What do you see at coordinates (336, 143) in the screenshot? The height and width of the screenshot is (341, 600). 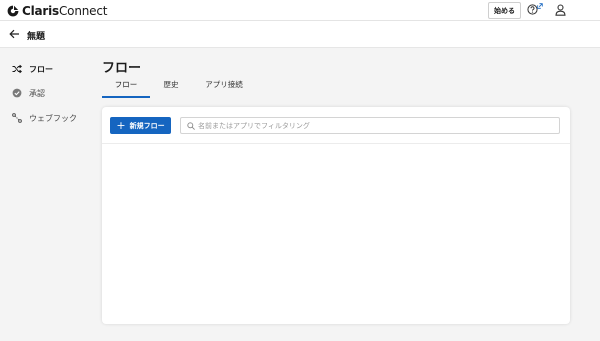 I see `panel-divider` at bounding box center [336, 143].